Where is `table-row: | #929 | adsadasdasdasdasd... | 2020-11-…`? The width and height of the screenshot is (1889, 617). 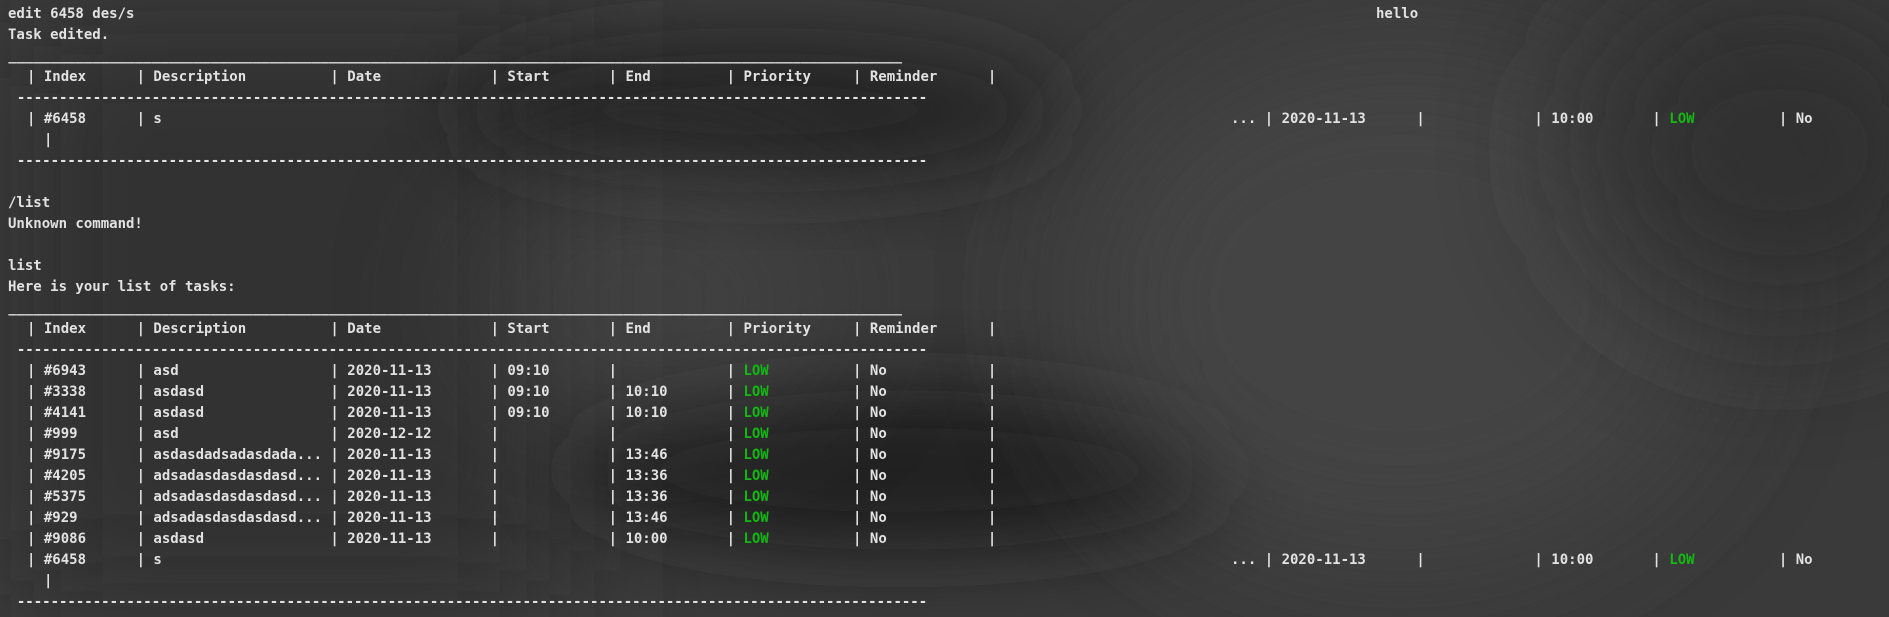 table-row: | #929 | adsadasdasdasdasd... | 2020-11-… is located at coordinates (511, 518).